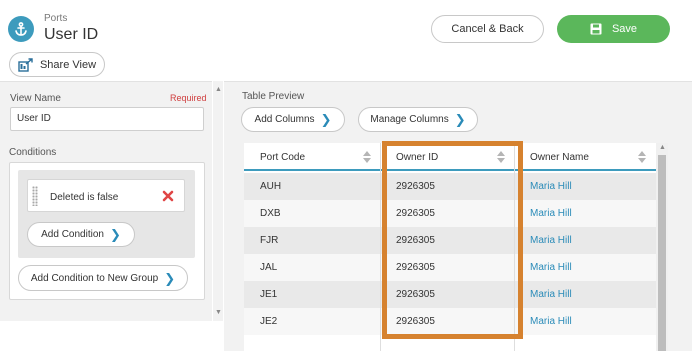 This screenshot has height=351, width=692. Describe the element at coordinates (218, 312) in the screenshot. I see `scroll-down-icon: ▼` at that location.